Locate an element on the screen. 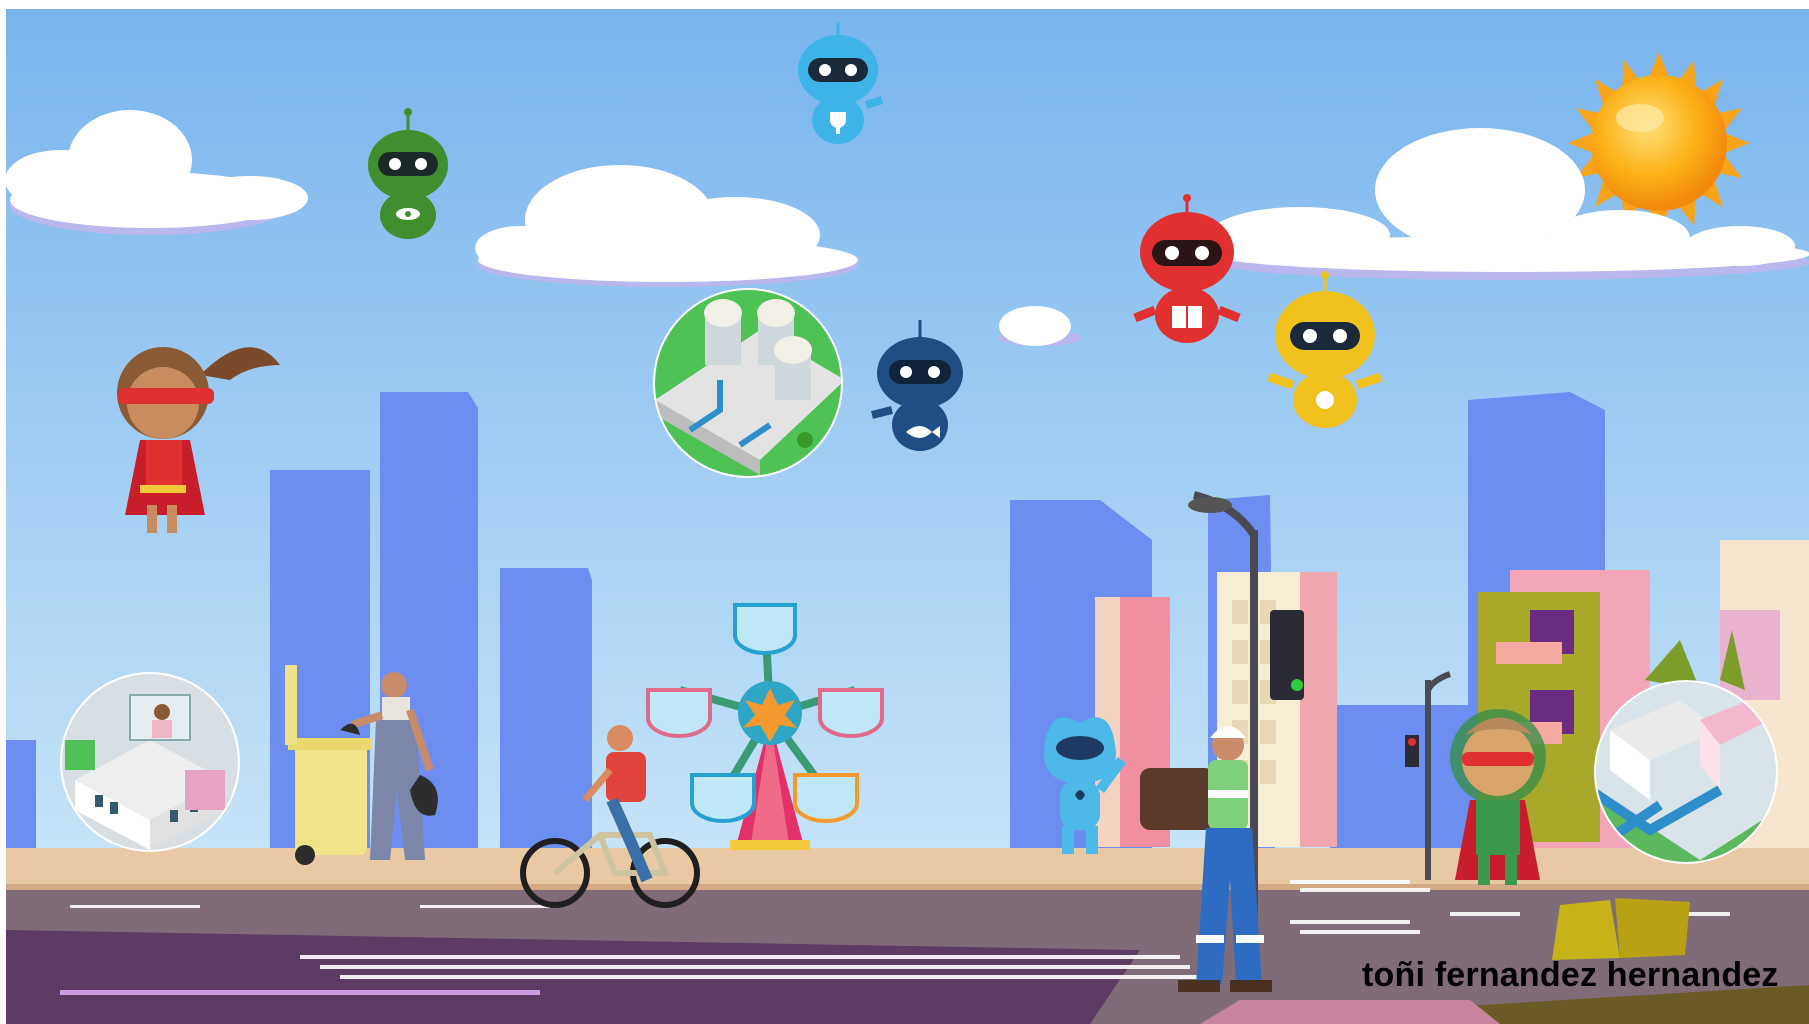 The height and width of the screenshot is (1024, 1809). road-barriers is located at coordinates (1621, 929).